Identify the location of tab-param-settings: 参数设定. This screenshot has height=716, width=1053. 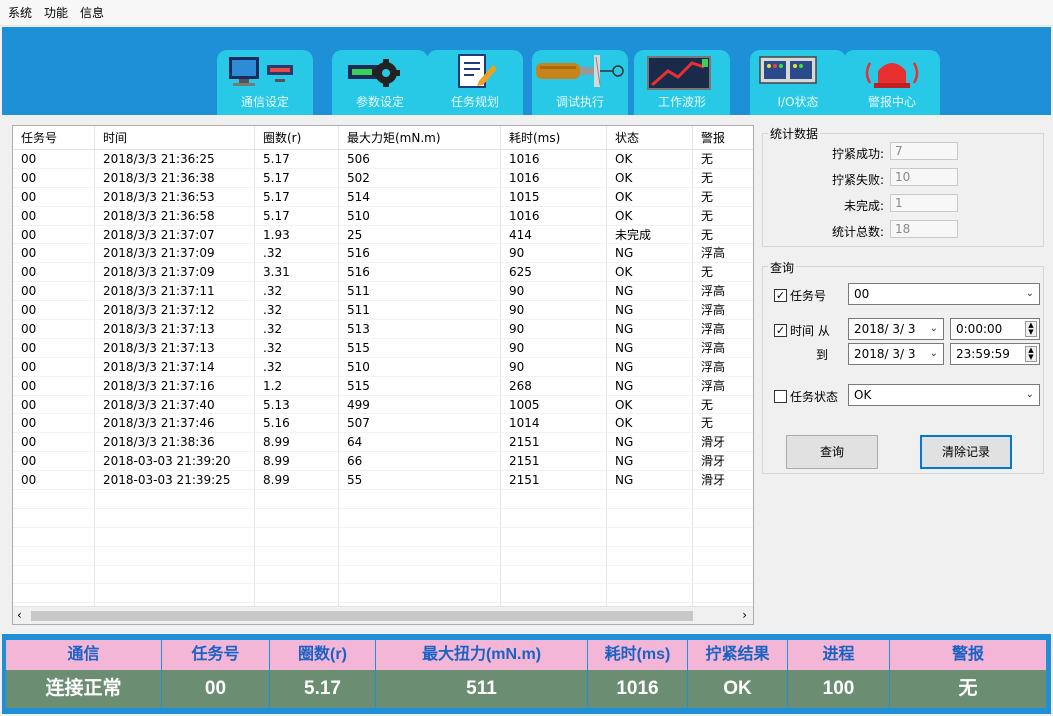
(380, 82).